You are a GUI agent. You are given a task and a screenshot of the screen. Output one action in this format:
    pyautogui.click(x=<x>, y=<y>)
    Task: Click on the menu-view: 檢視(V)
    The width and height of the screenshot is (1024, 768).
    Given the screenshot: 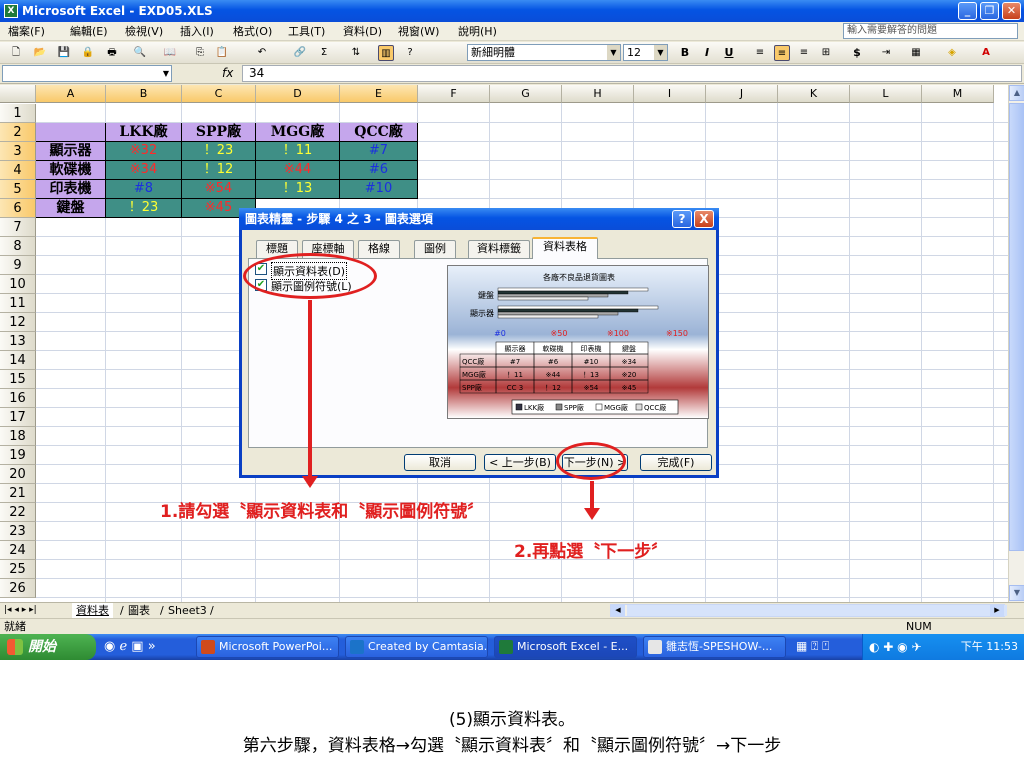 What is the action you would take?
    pyautogui.click(x=144, y=31)
    